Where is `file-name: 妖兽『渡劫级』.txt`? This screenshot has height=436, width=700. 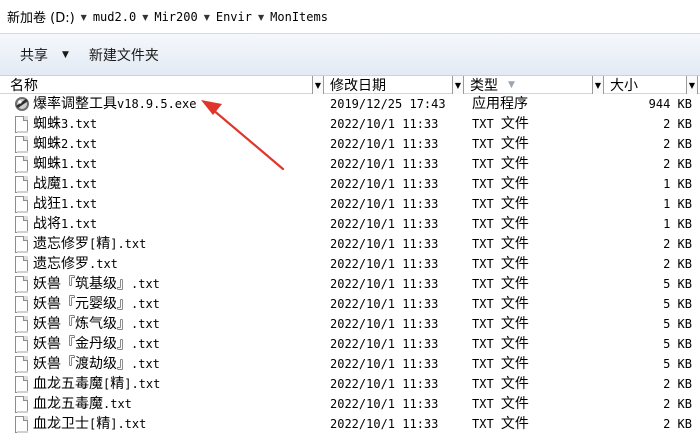
file-name: 妖兽『渡劫级』.txt is located at coordinates (96, 364).